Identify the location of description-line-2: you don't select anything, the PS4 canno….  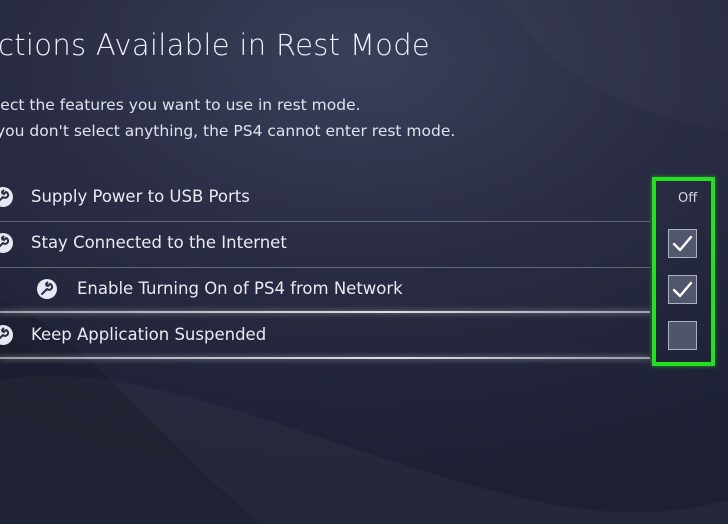
(228, 131).